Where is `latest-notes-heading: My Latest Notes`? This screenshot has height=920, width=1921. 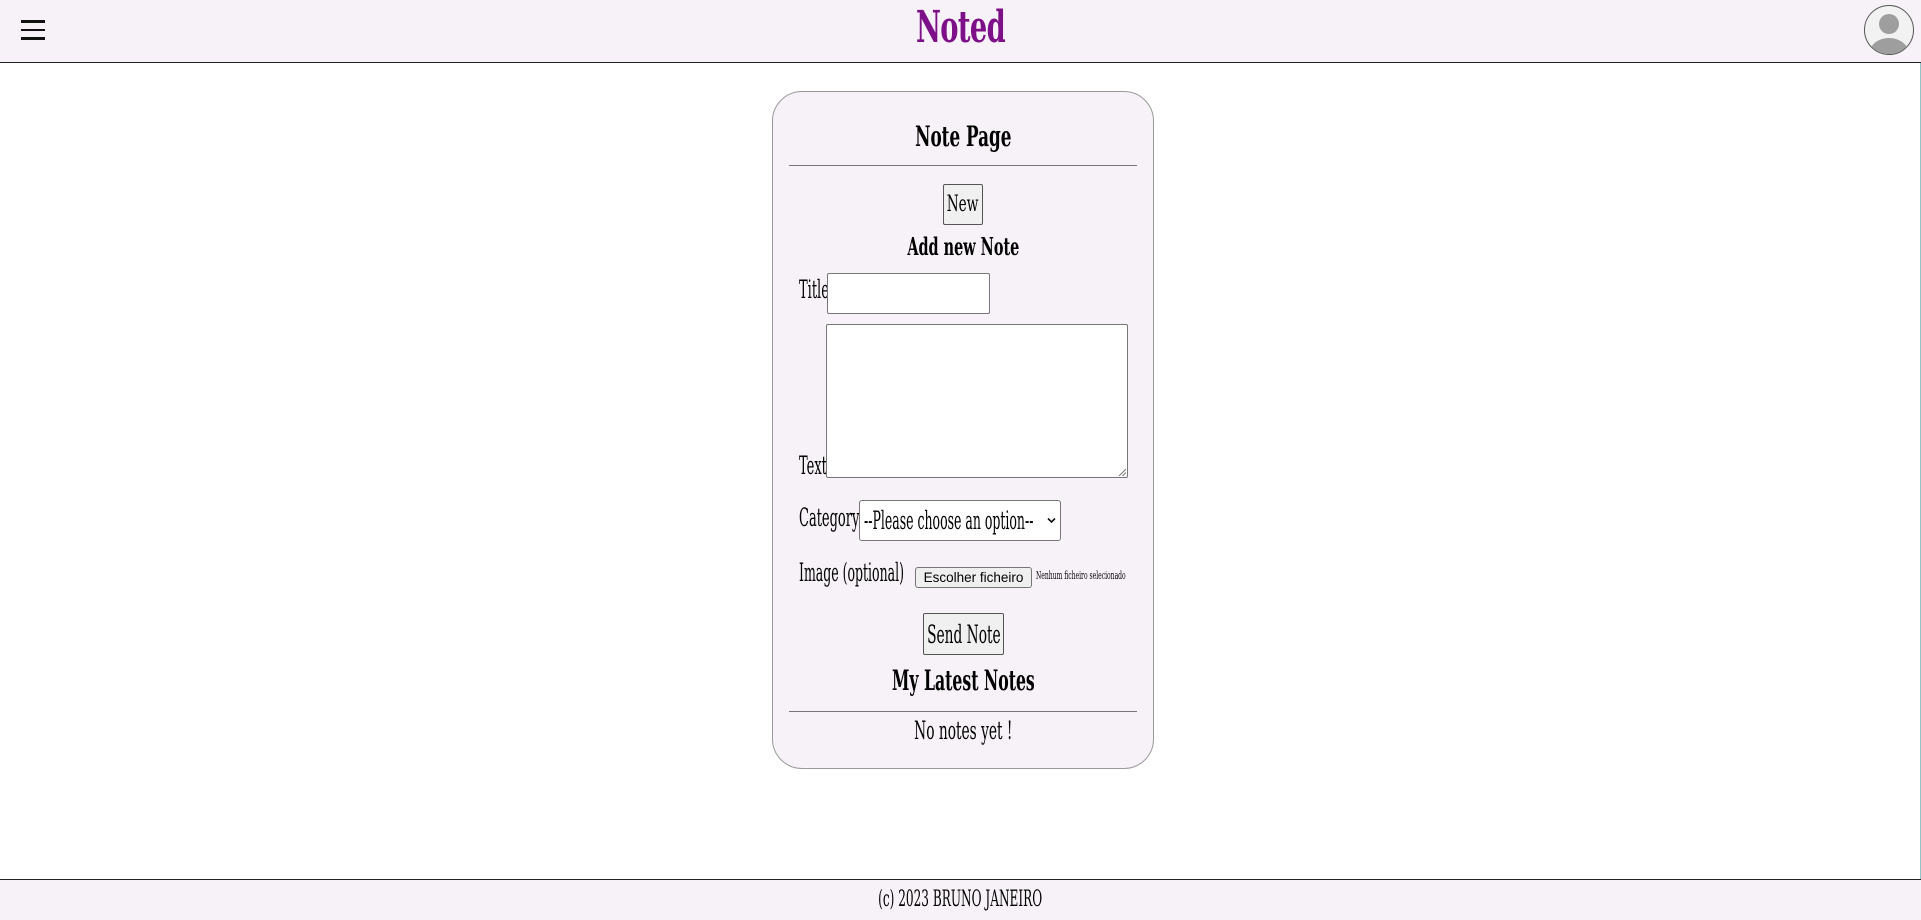 latest-notes-heading: My Latest Notes is located at coordinates (963, 680).